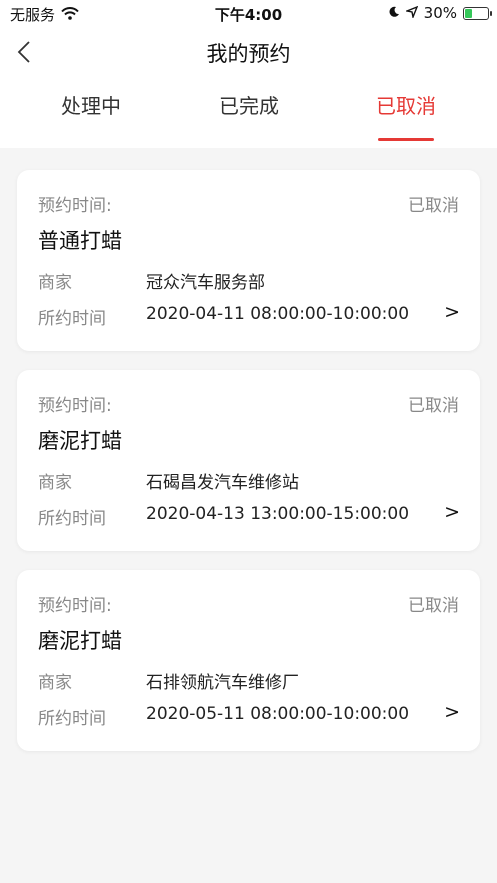  I want to click on tab-cancelled: 已取消, so click(406, 104).